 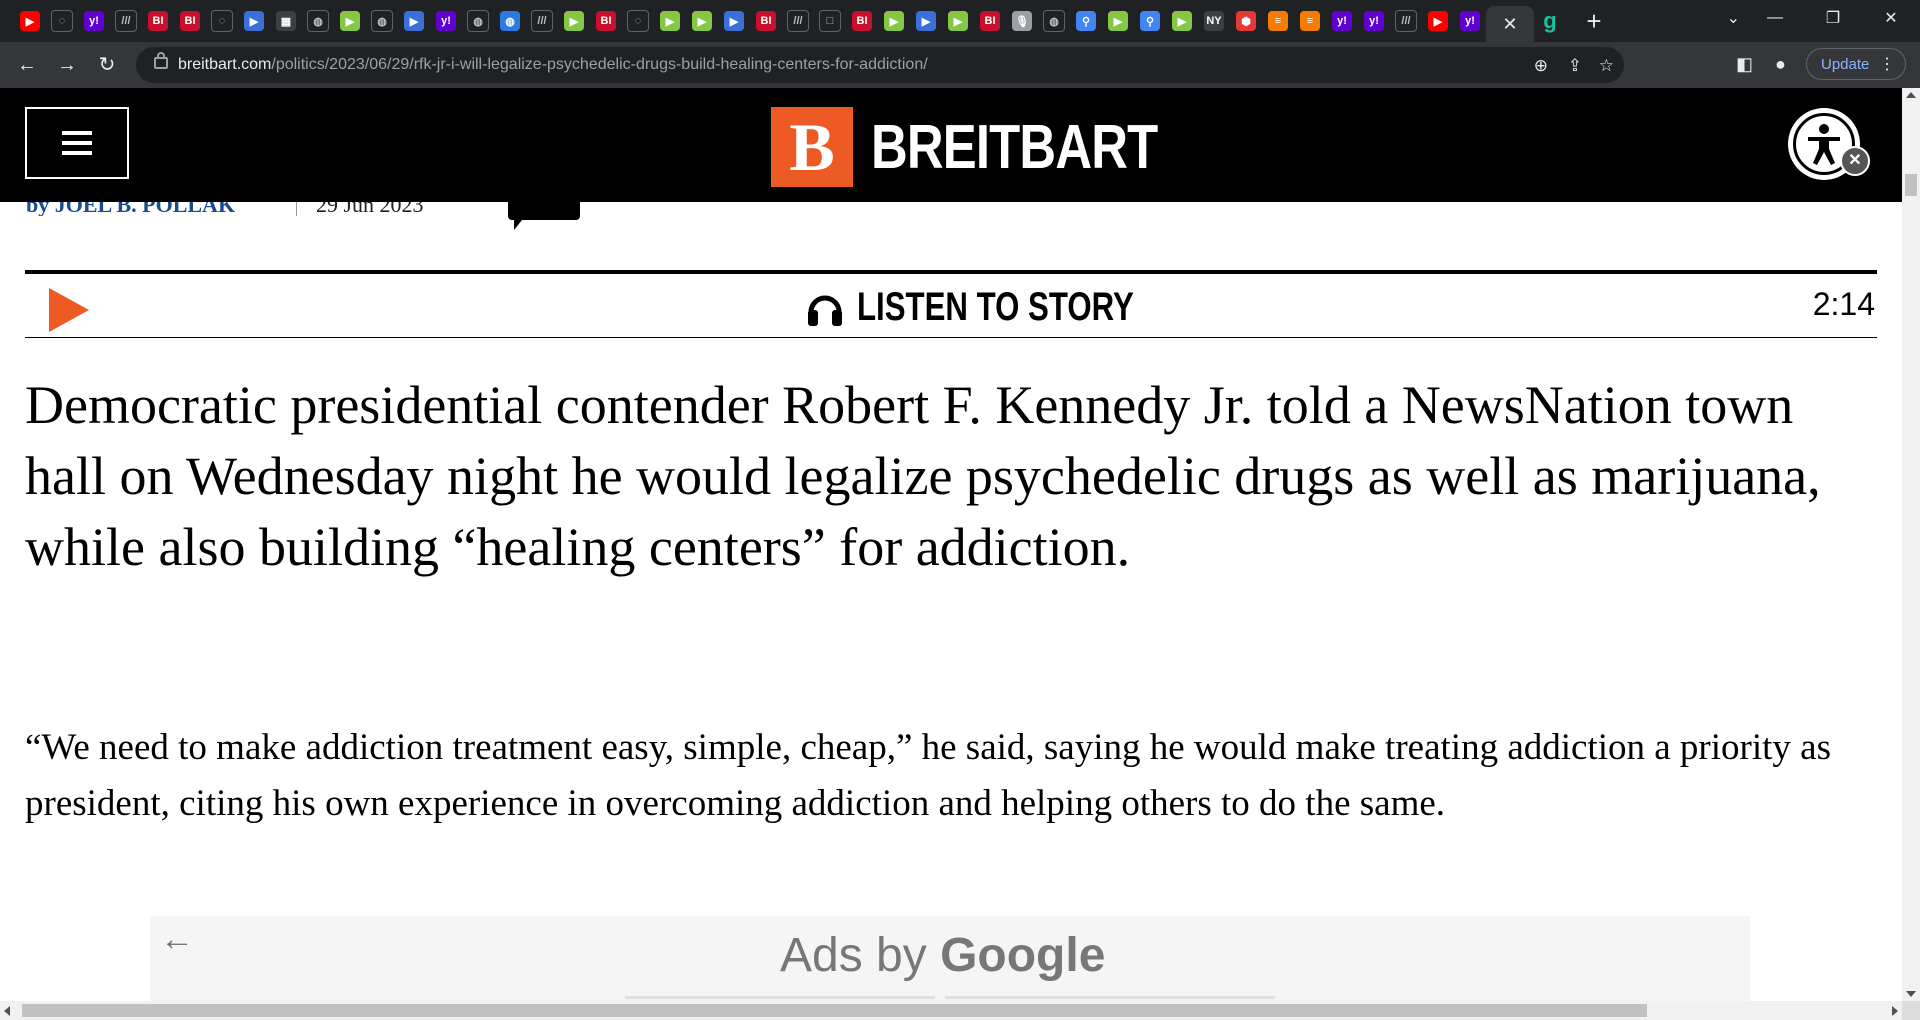 I want to click on minimize-button: —, so click(x=1775, y=18).